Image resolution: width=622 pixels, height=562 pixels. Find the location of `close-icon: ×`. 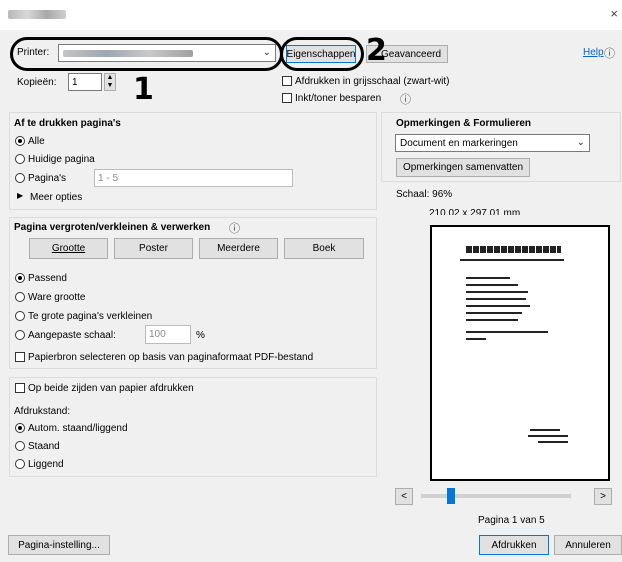

close-icon: × is located at coordinates (614, 13).